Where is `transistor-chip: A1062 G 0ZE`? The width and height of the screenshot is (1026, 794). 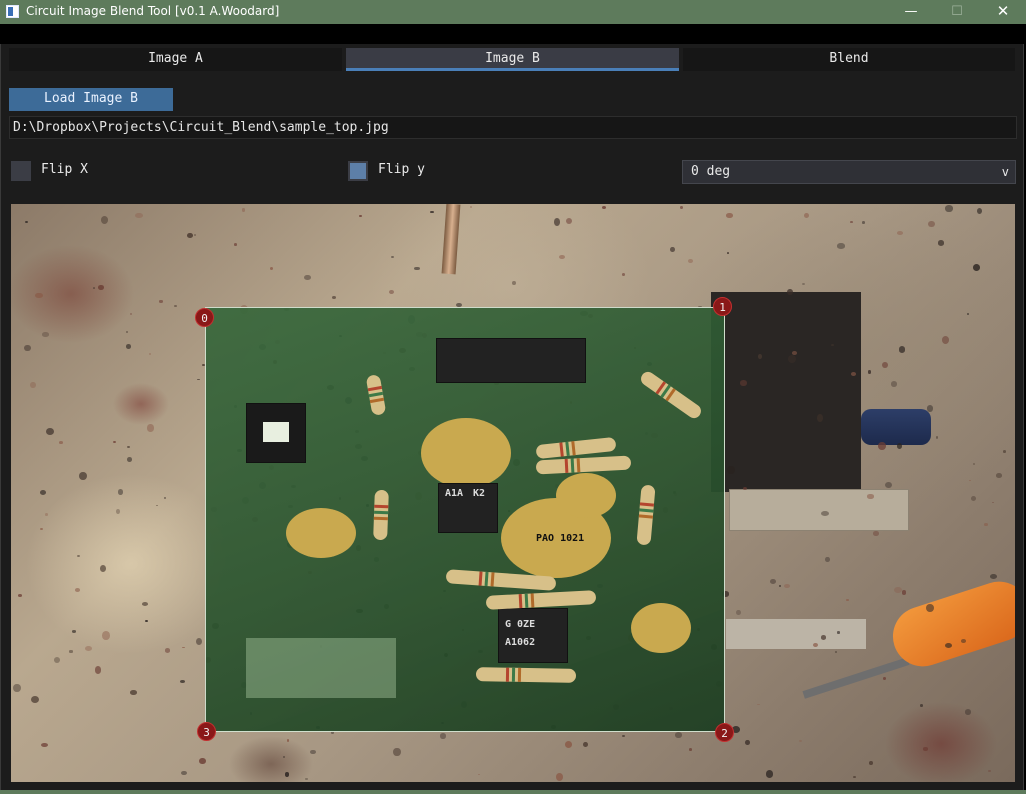 transistor-chip: A1062 G 0ZE is located at coordinates (533, 635).